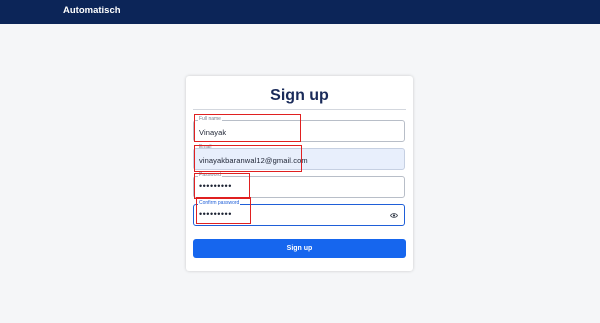 The width and height of the screenshot is (600, 323). Describe the element at coordinates (215, 214) in the screenshot. I see `confirm-password-value: •••••••••` at that location.